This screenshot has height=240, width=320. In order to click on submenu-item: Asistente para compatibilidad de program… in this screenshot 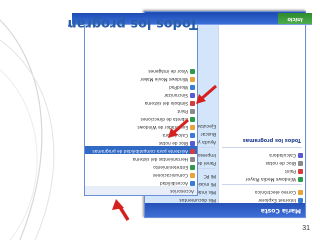, I will do `click(141, 150)`.